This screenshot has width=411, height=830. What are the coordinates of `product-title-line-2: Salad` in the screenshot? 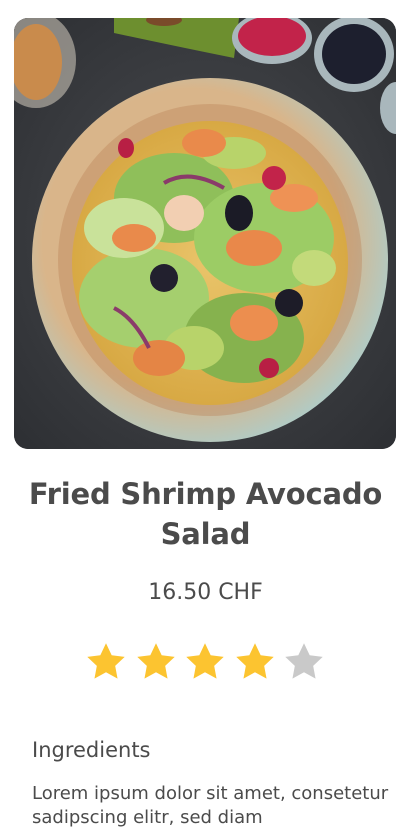 It's located at (205, 534).